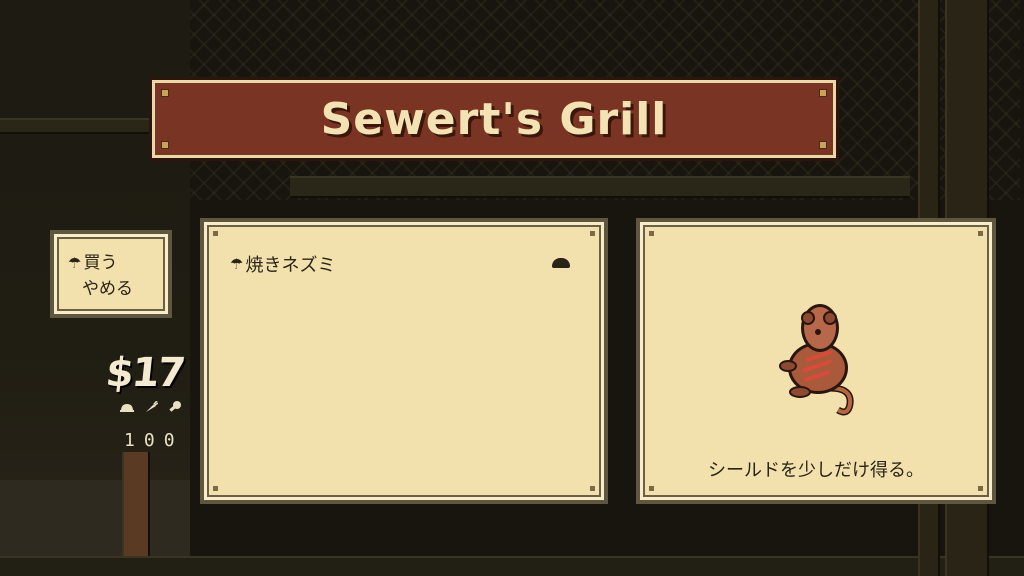  I want to click on shop-title-banner: Sewert's Grill, so click(494, 119).